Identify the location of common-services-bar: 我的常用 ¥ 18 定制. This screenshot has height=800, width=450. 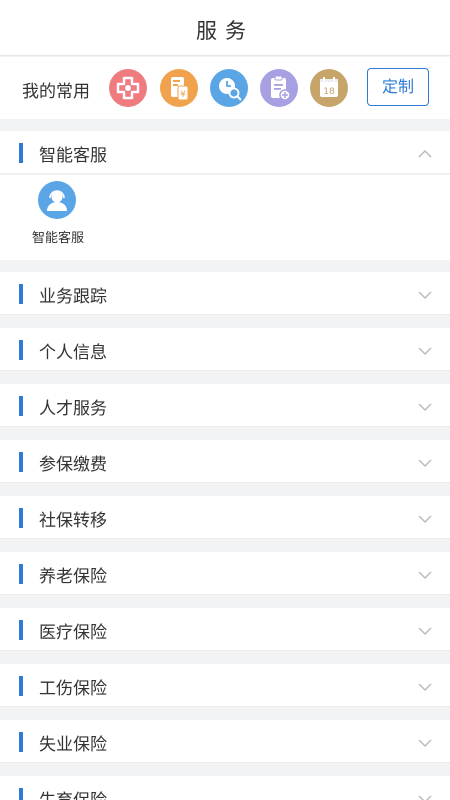
(225, 88).